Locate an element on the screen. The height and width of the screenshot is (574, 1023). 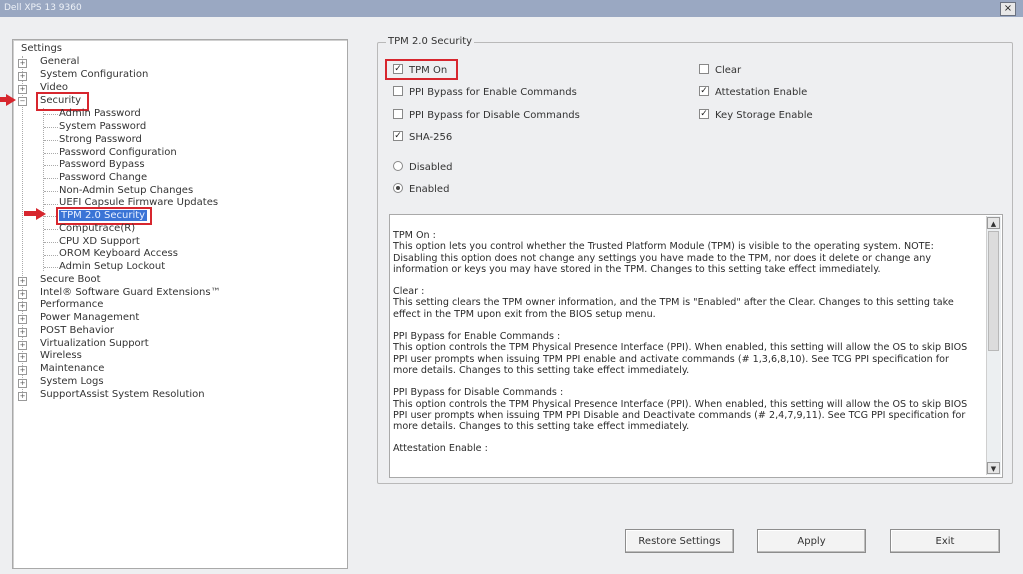
ppi-enable-option: PPI Bypass for Enable Commands is located at coordinates (485, 92).